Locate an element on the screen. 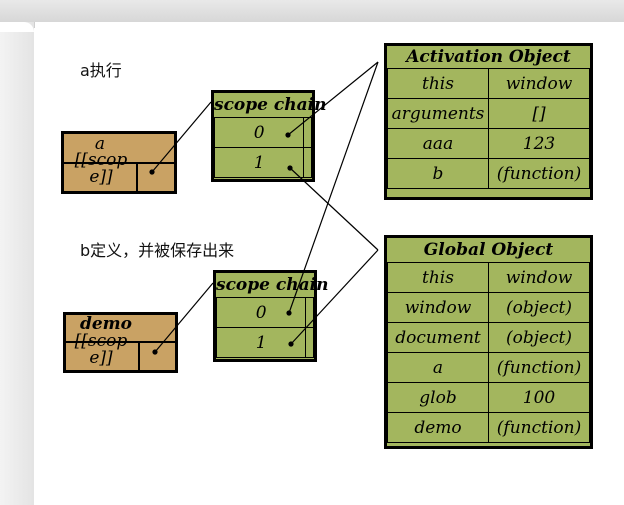 The image size is (624, 505). arrow-demo-chain0-to-activation is located at coordinates (333, 187).